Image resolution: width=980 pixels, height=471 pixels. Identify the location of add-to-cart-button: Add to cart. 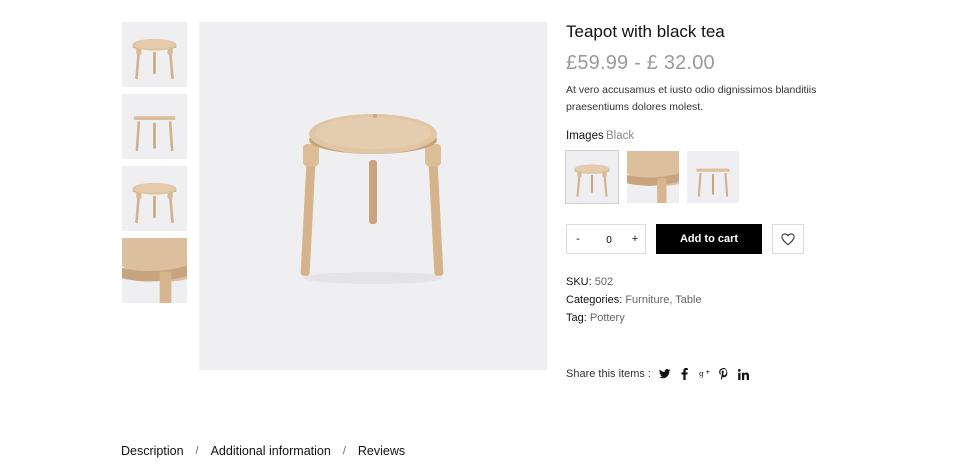
(709, 239).